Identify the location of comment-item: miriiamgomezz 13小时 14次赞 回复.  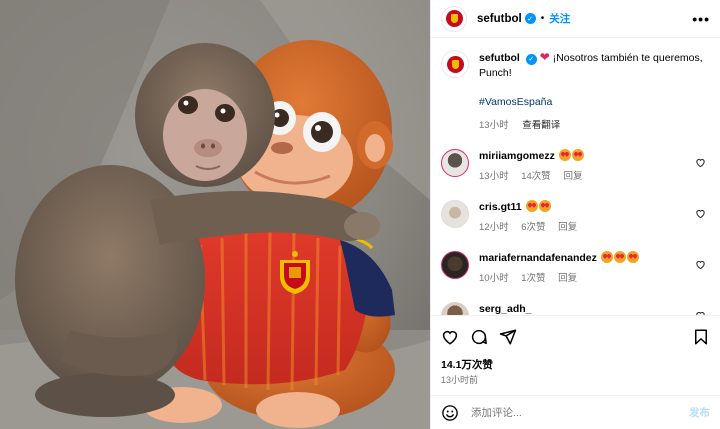
(575, 166).